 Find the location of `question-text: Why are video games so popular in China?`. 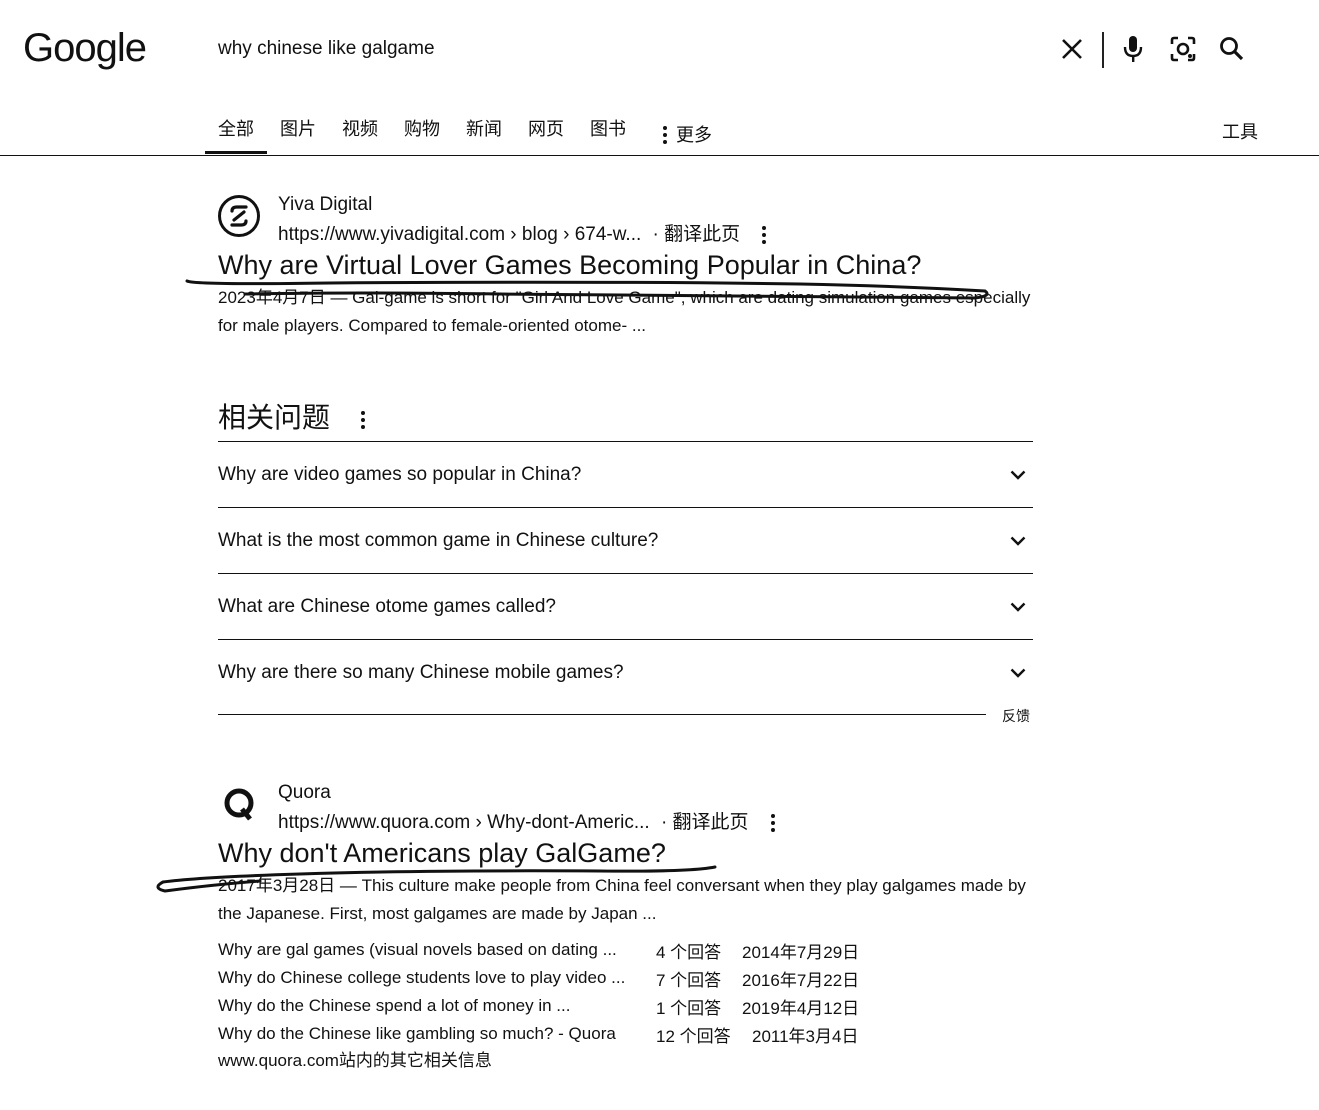

question-text: Why are video games so popular in China? is located at coordinates (400, 474).